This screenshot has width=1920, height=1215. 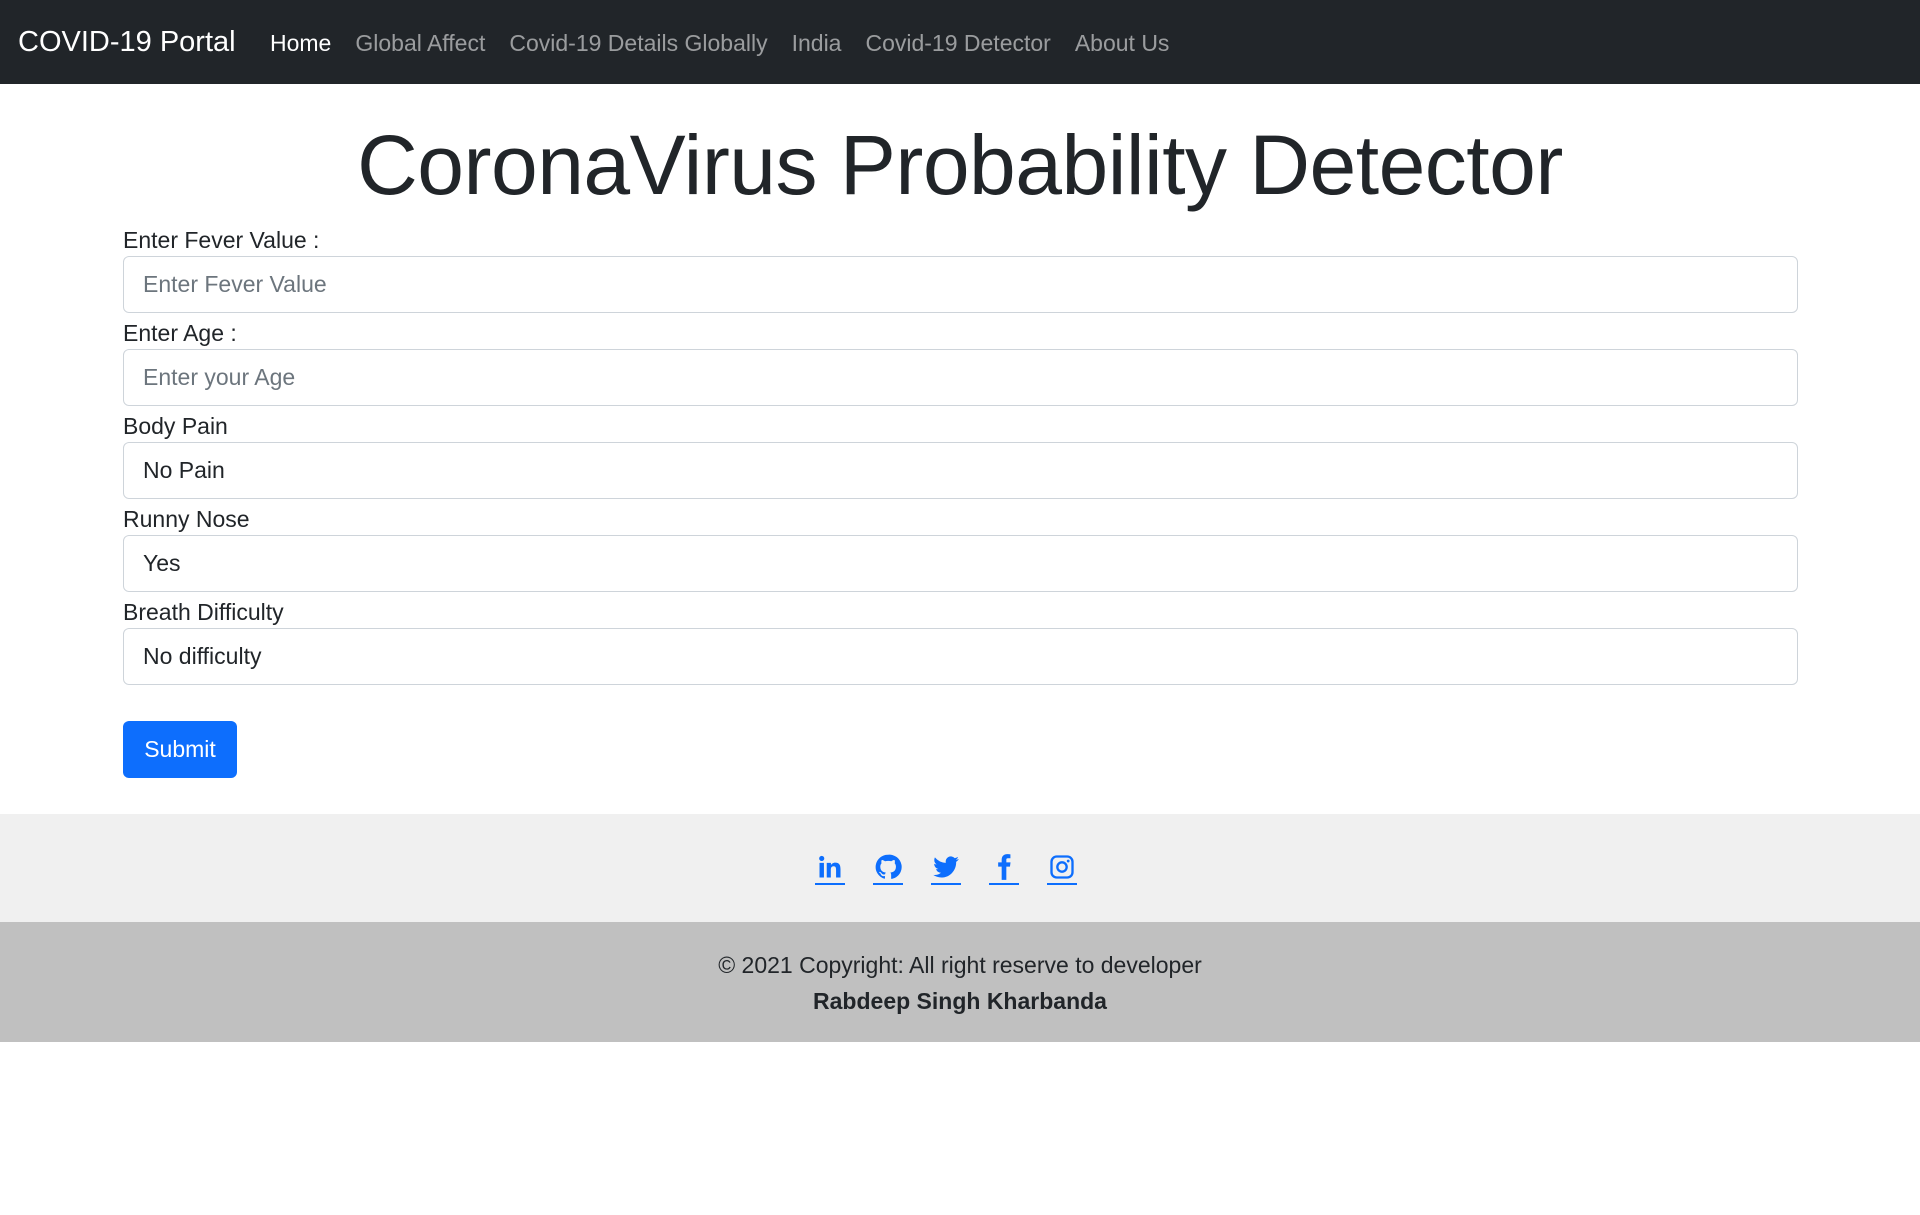 What do you see at coordinates (180, 333) in the screenshot?
I see `age-label: Enter Age :` at bounding box center [180, 333].